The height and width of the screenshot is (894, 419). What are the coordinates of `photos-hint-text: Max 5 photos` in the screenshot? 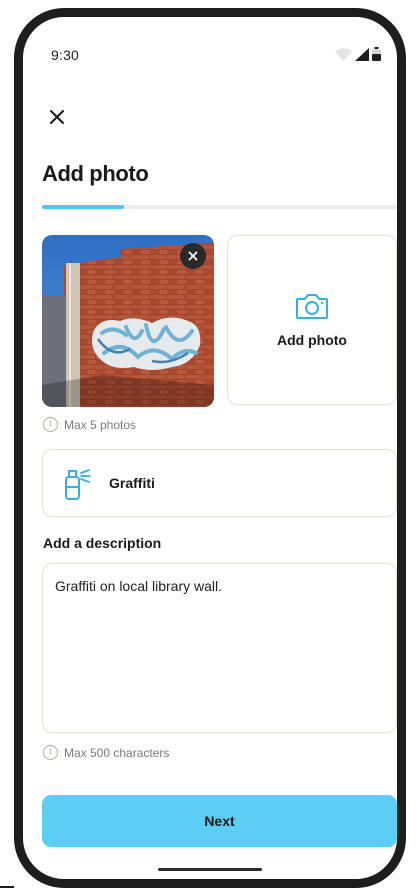 It's located at (100, 424).